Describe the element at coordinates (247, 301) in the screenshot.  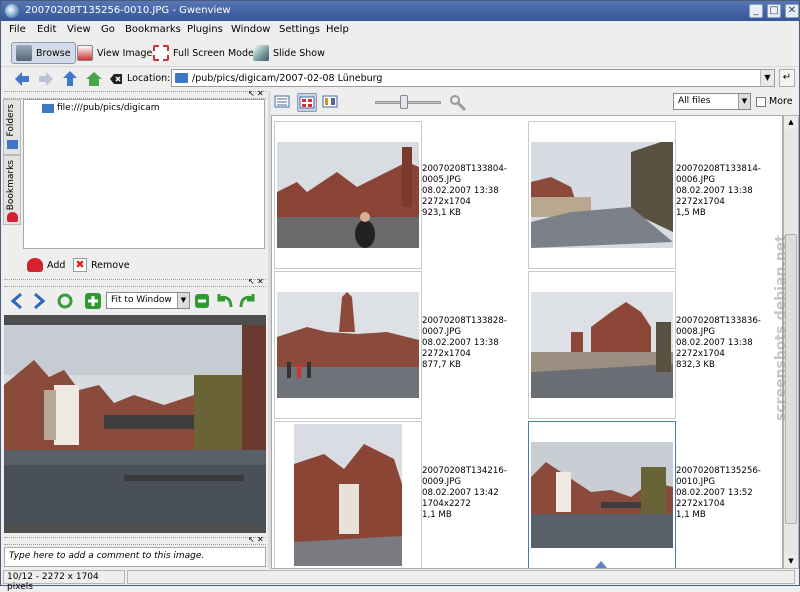
I see `rotate-right-icon` at that location.